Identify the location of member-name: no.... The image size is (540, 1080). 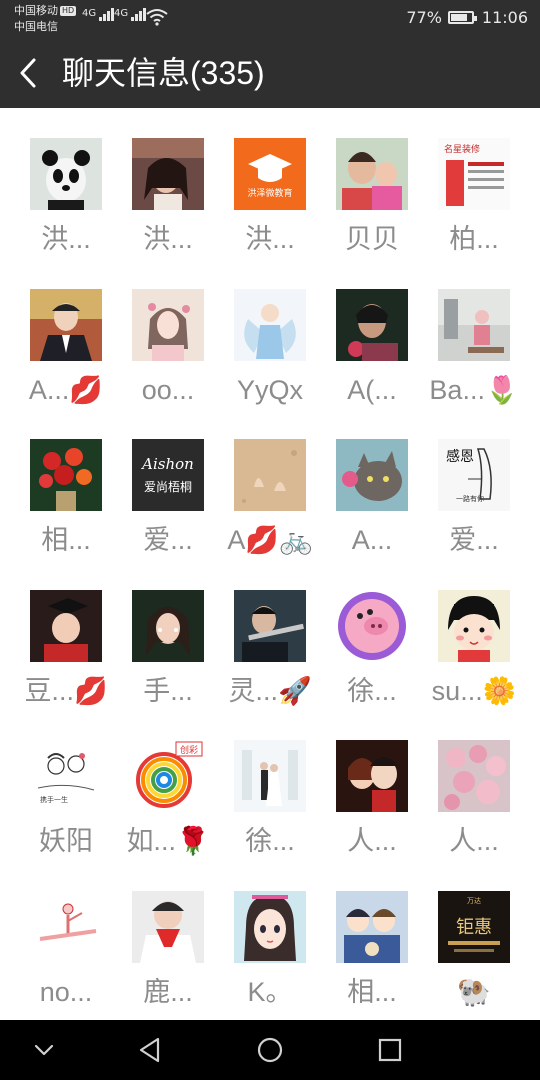
(66, 992).